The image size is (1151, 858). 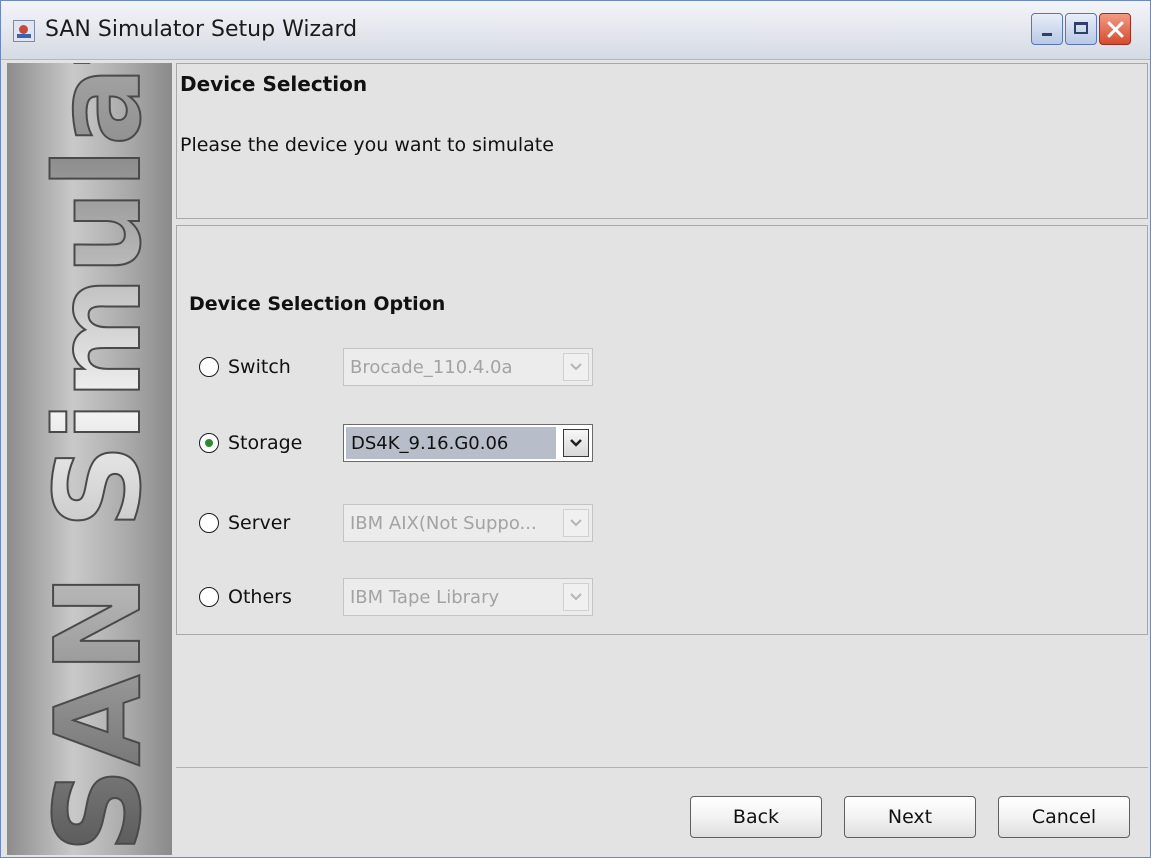 I want to click on banner-graphic: SAN Simulator, so click(x=98, y=458).